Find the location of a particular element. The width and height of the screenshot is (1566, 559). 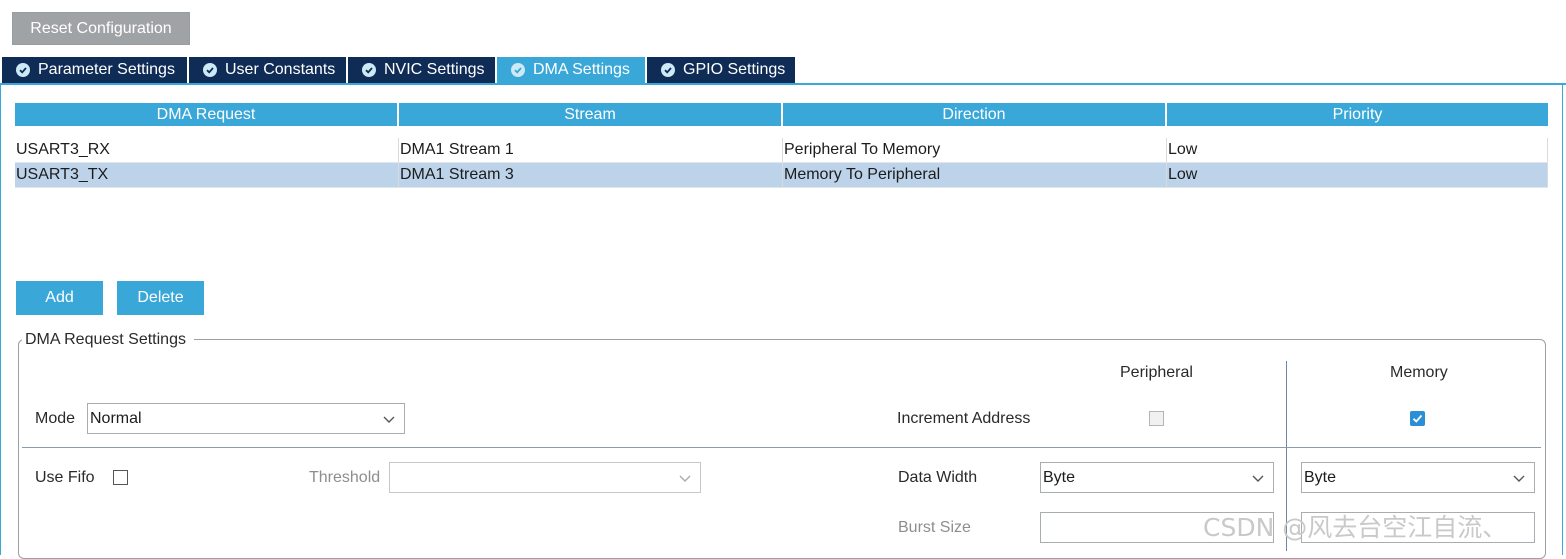

mode-select: Normal is located at coordinates (246, 418).